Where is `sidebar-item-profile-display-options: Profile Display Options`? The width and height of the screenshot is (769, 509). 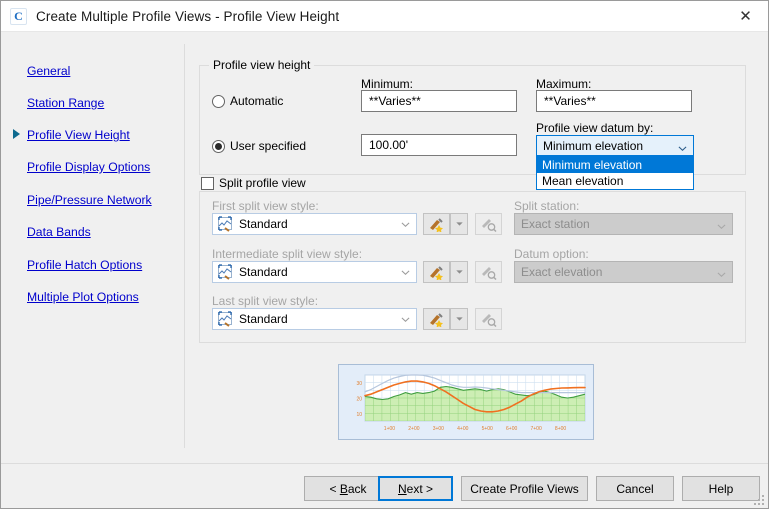 sidebar-item-profile-display-options: Profile Display Options is located at coordinates (88, 167).